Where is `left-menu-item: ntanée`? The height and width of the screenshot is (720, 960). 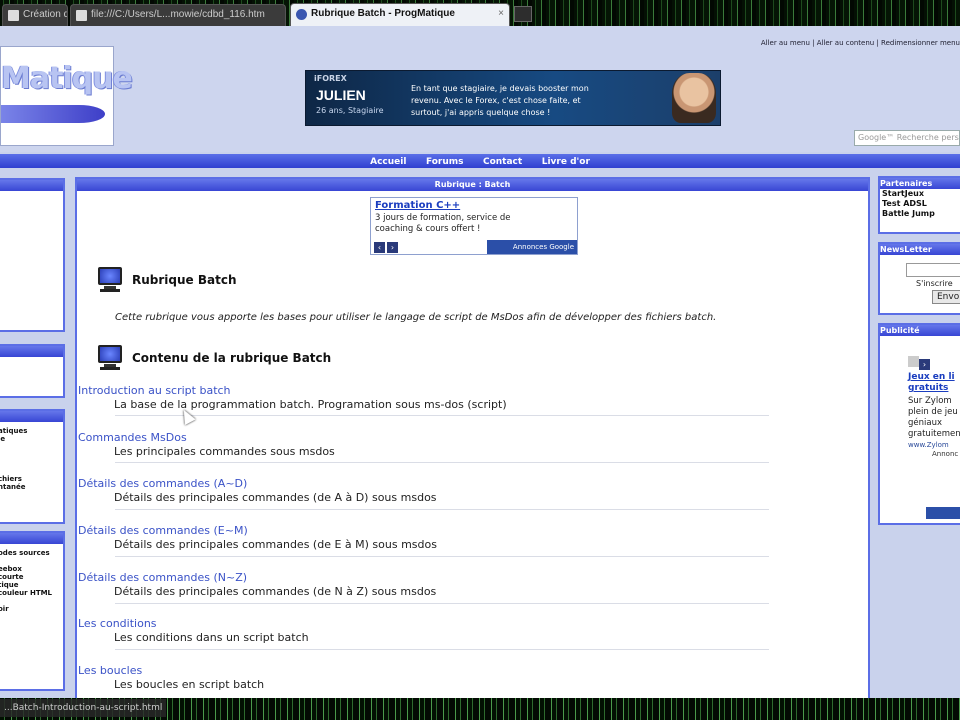 left-menu-item: ntanée is located at coordinates (31, 487).